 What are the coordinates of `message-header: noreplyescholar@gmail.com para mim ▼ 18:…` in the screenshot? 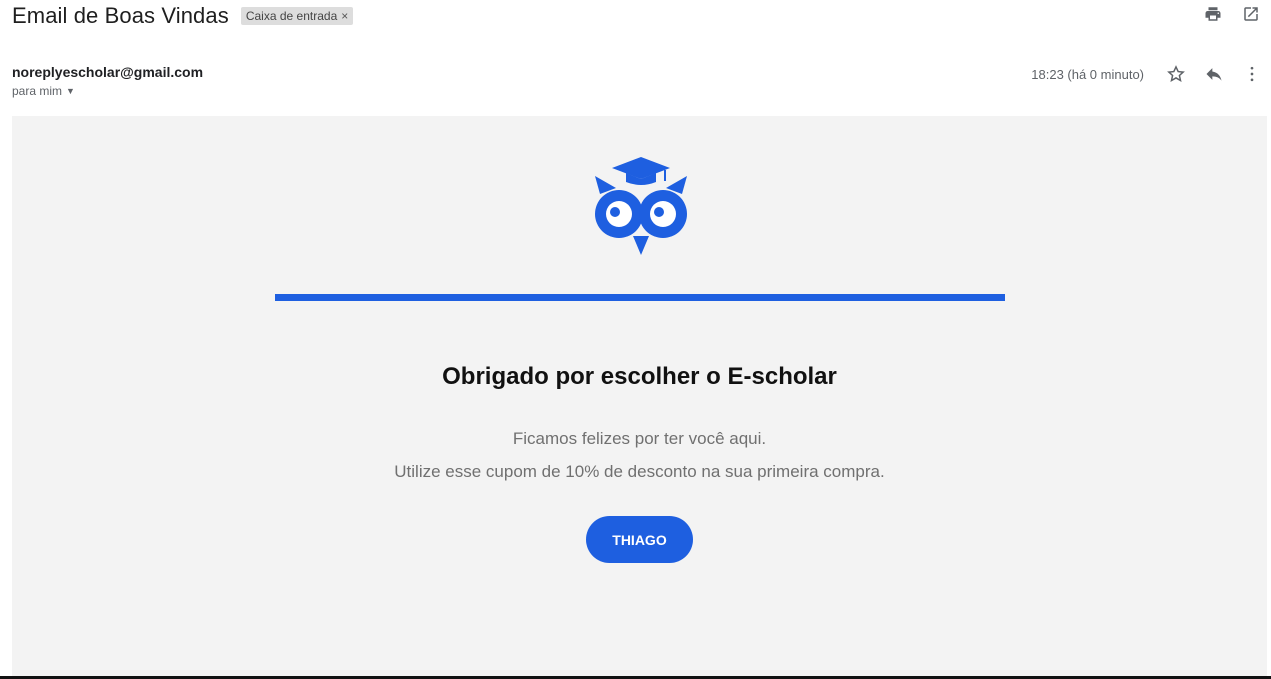 It's located at (637, 81).